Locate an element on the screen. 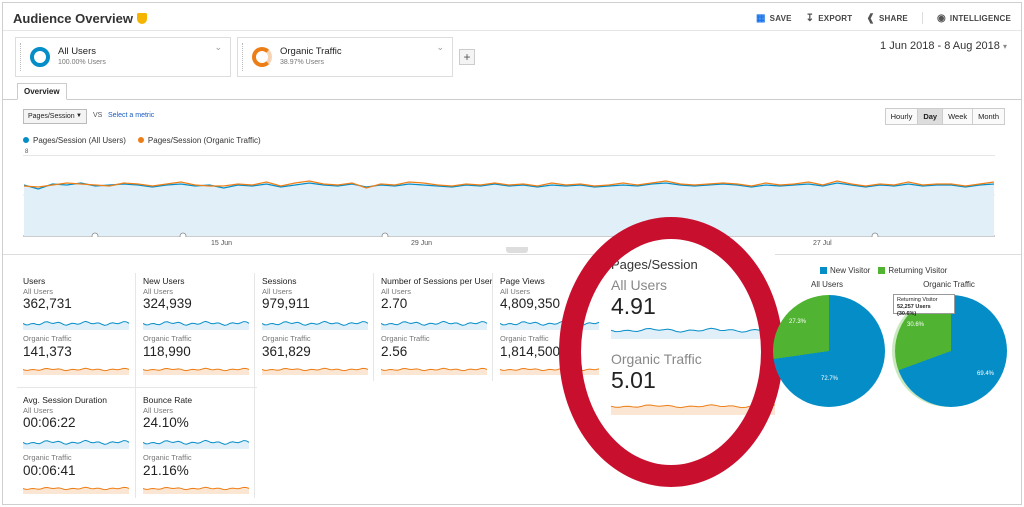  metric-value-all: 2.70 is located at coordinates (394, 303).